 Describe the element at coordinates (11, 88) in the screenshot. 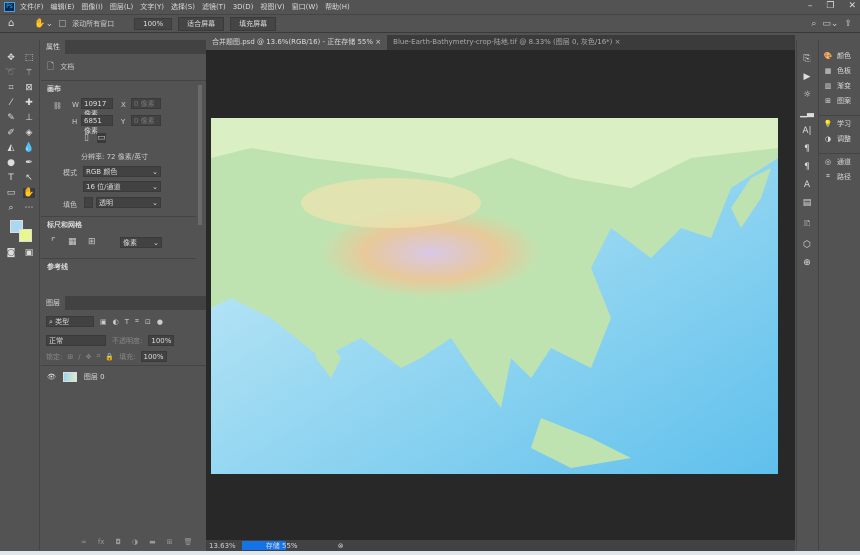

I see `crop-tool-icon: ⌗` at that location.